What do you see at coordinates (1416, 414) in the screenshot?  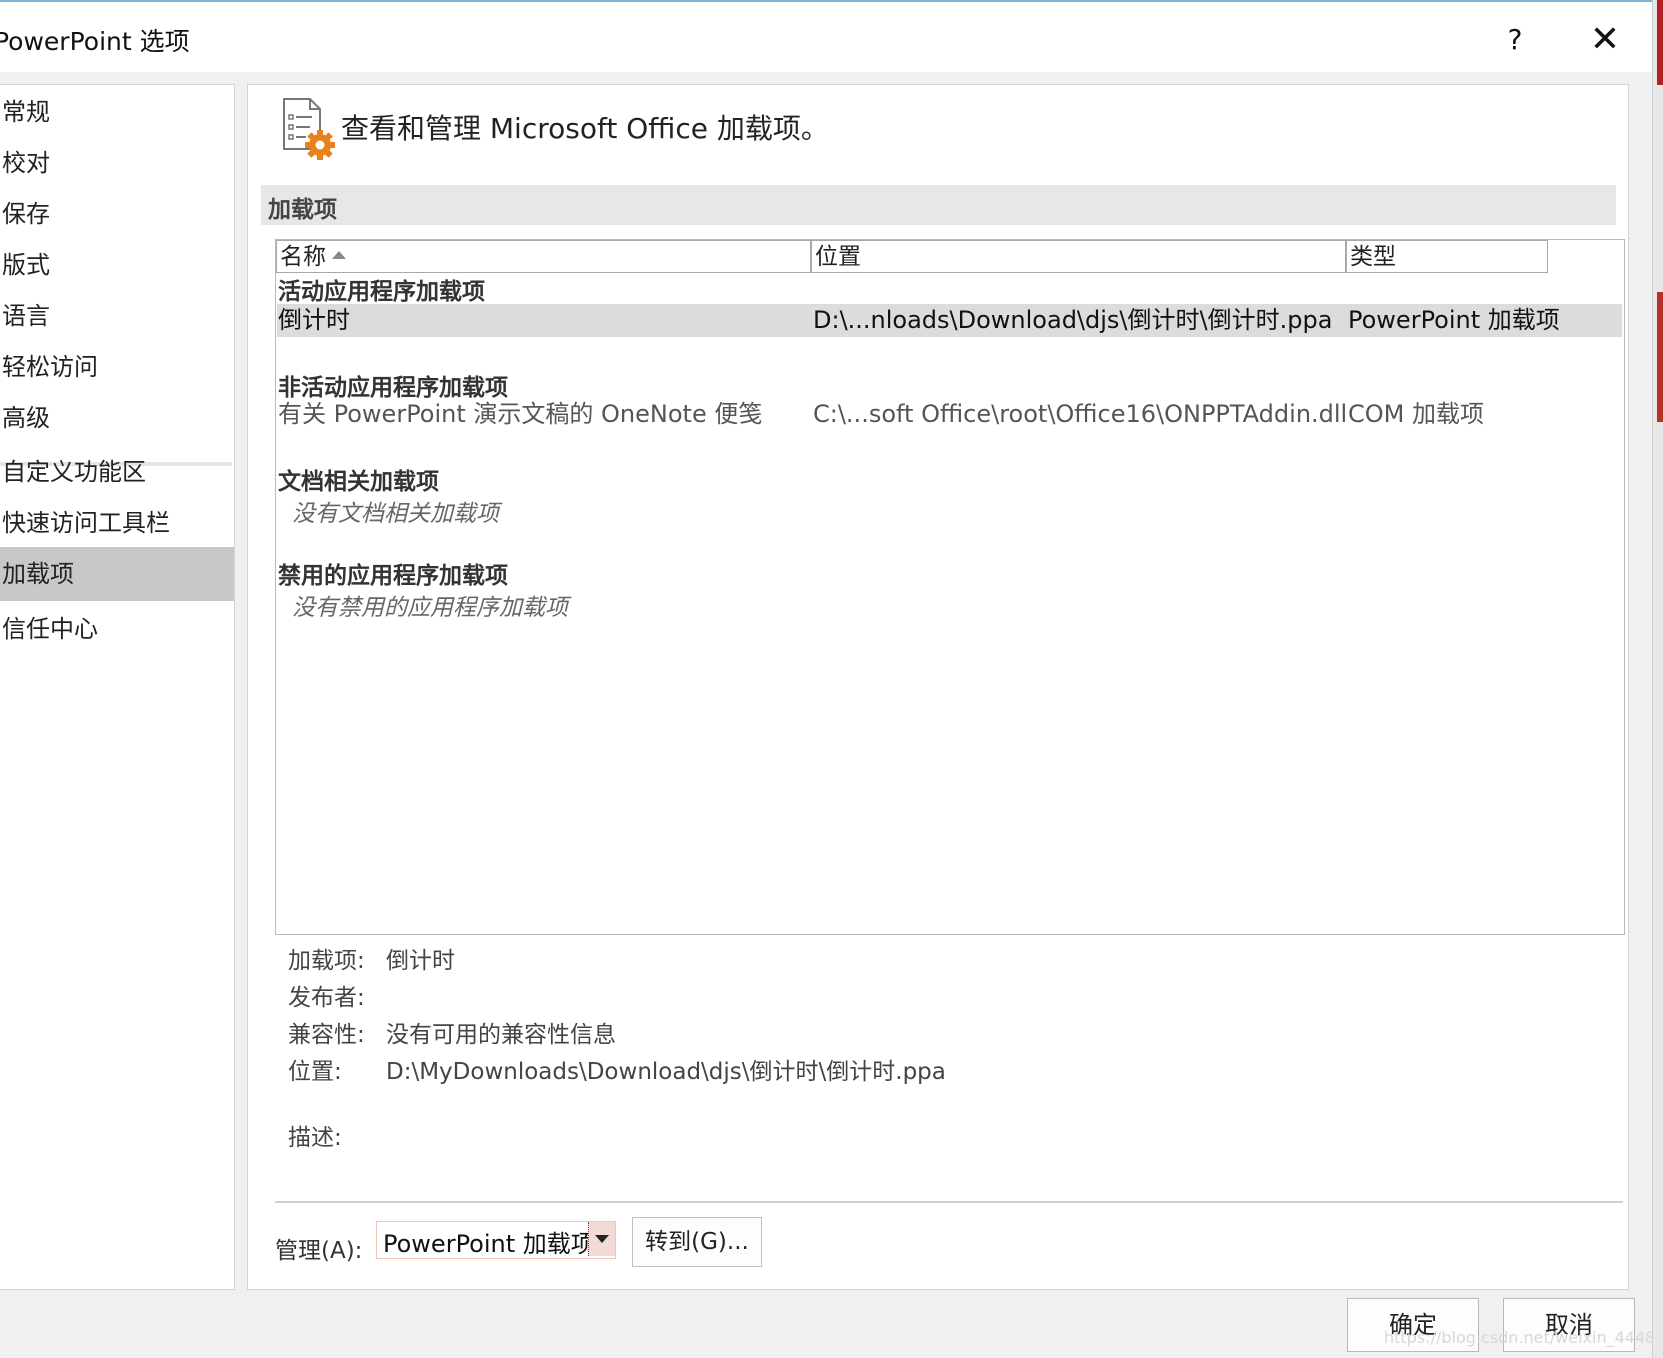 I see `row-type: COM 加载项` at bounding box center [1416, 414].